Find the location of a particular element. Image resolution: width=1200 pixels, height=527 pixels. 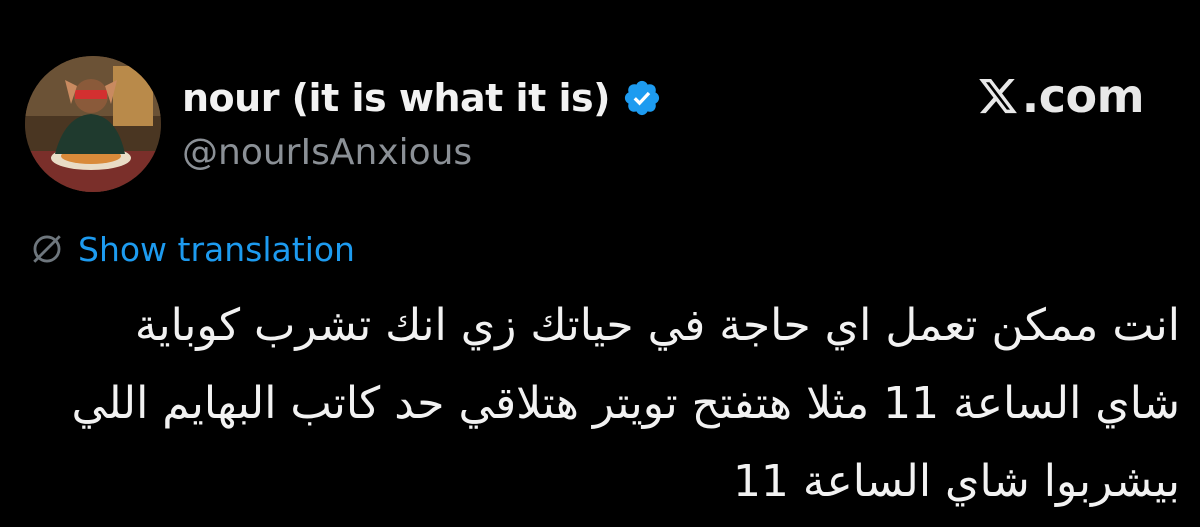

brand: .com is located at coordinates (1060, 96).